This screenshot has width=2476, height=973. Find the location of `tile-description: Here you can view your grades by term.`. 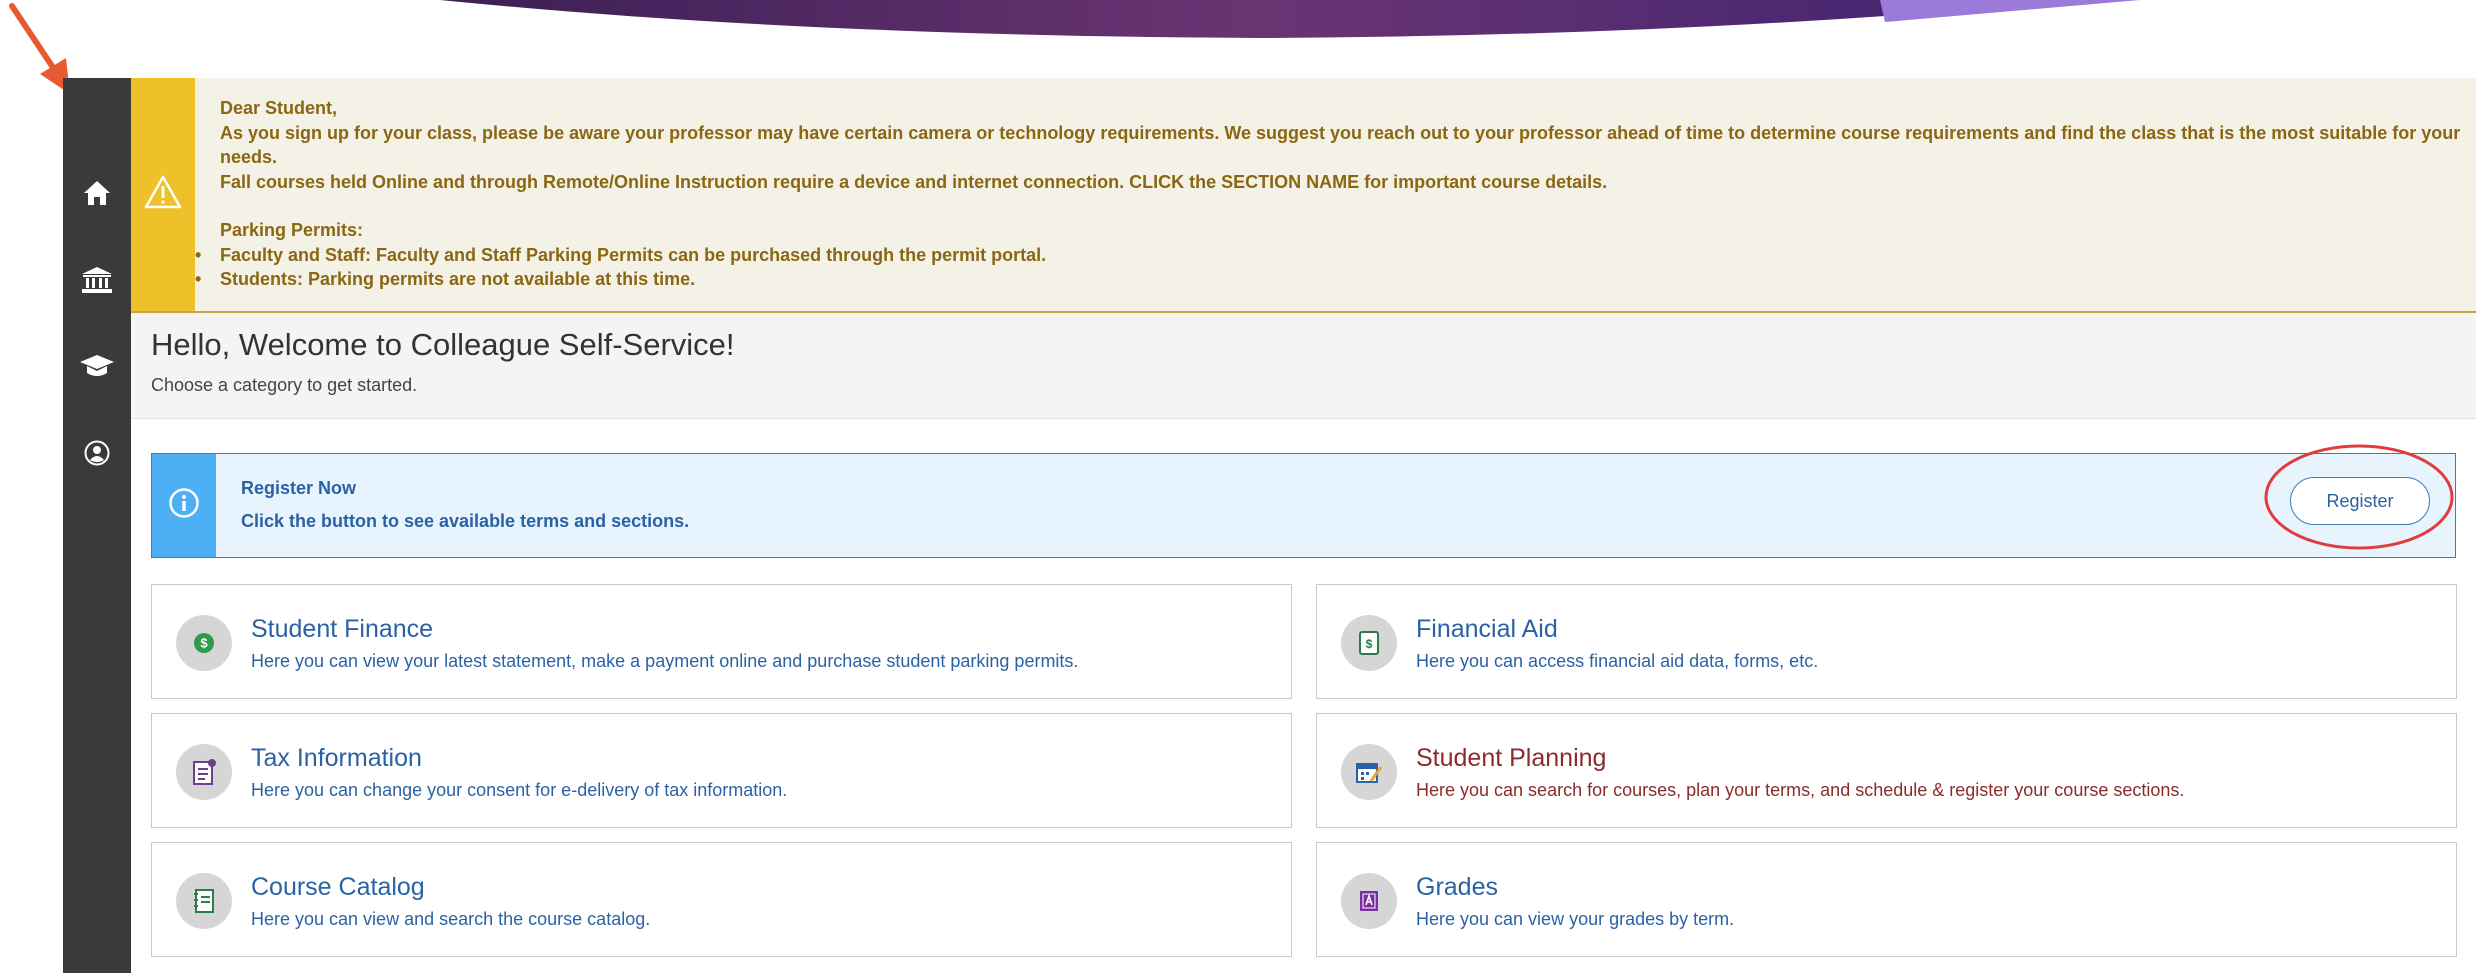

tile-description: Here you can view your grades by term. is located at coordinates (1575, 919).